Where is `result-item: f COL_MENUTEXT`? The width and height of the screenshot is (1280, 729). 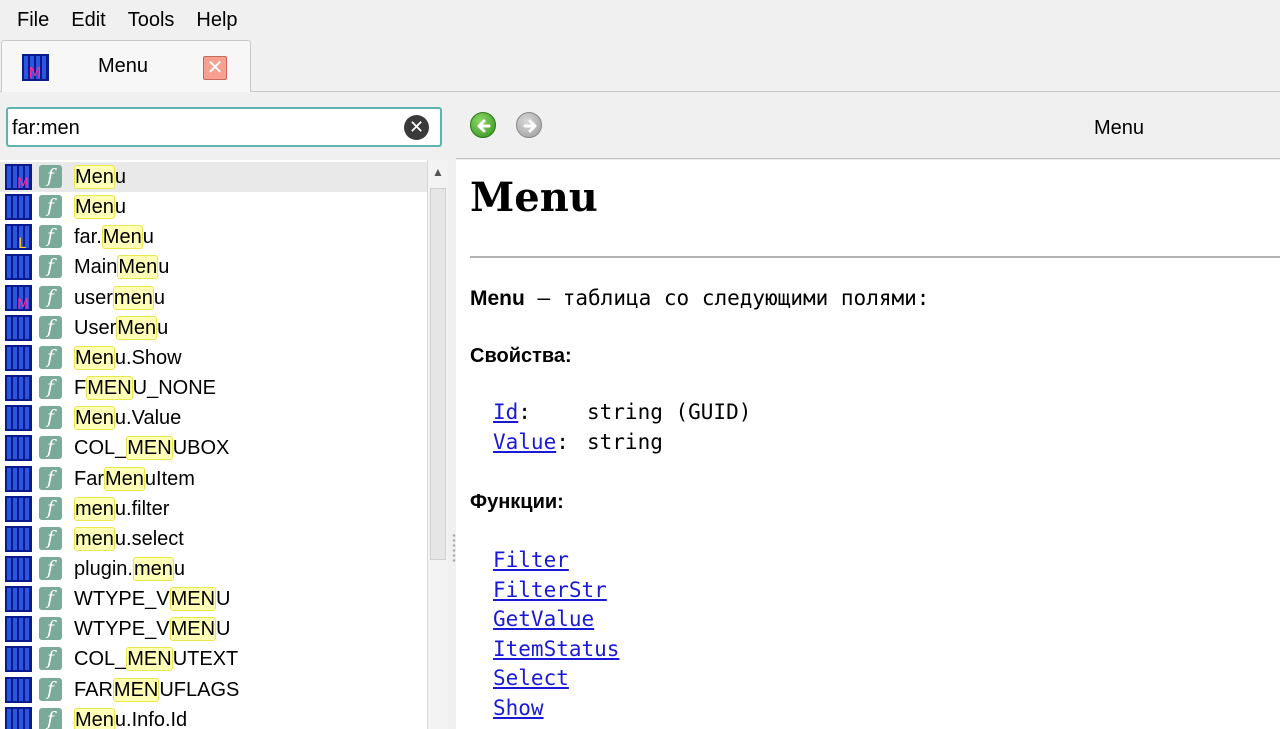
result-item: f COL_MENUTEXT is located at coordinates (213, 659).